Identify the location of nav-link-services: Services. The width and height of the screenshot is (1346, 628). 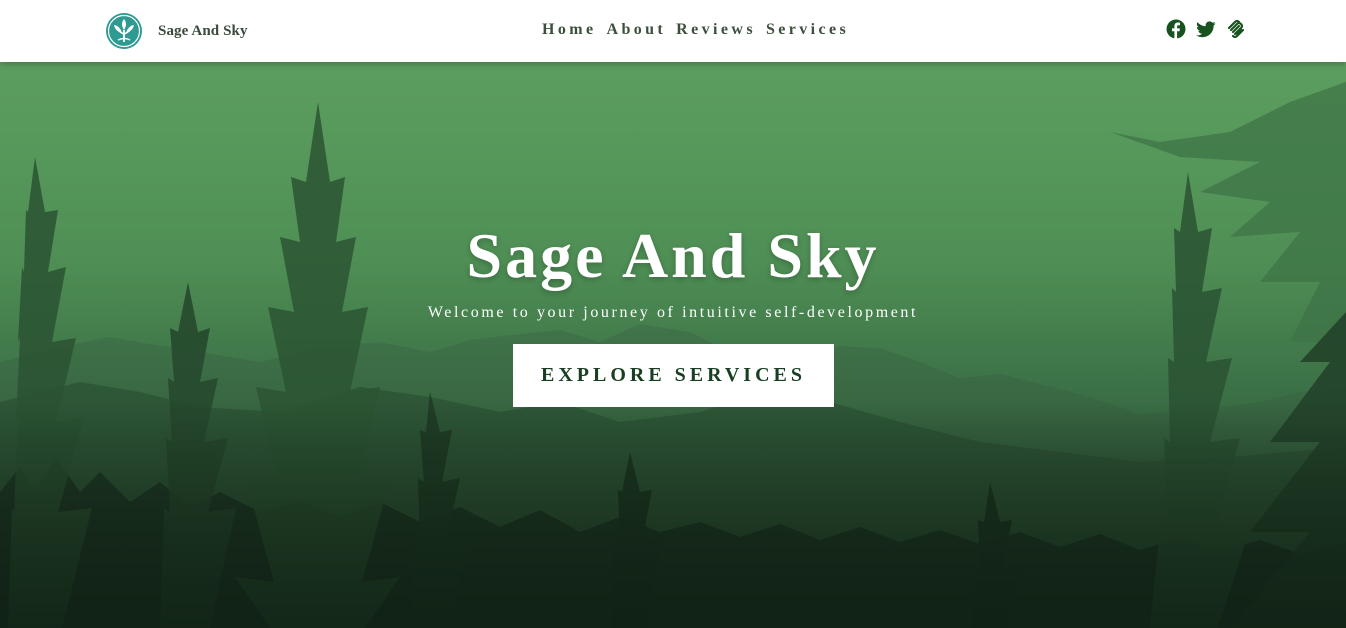
(807, 30).